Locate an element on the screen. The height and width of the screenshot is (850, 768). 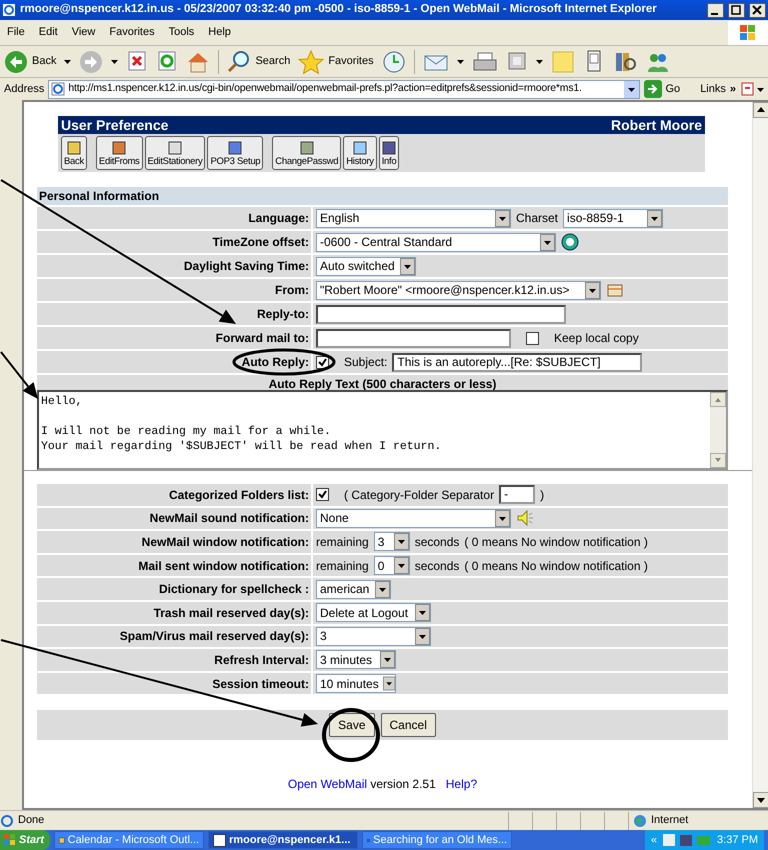
tool-button: Info is located at coordinates (389, 153).